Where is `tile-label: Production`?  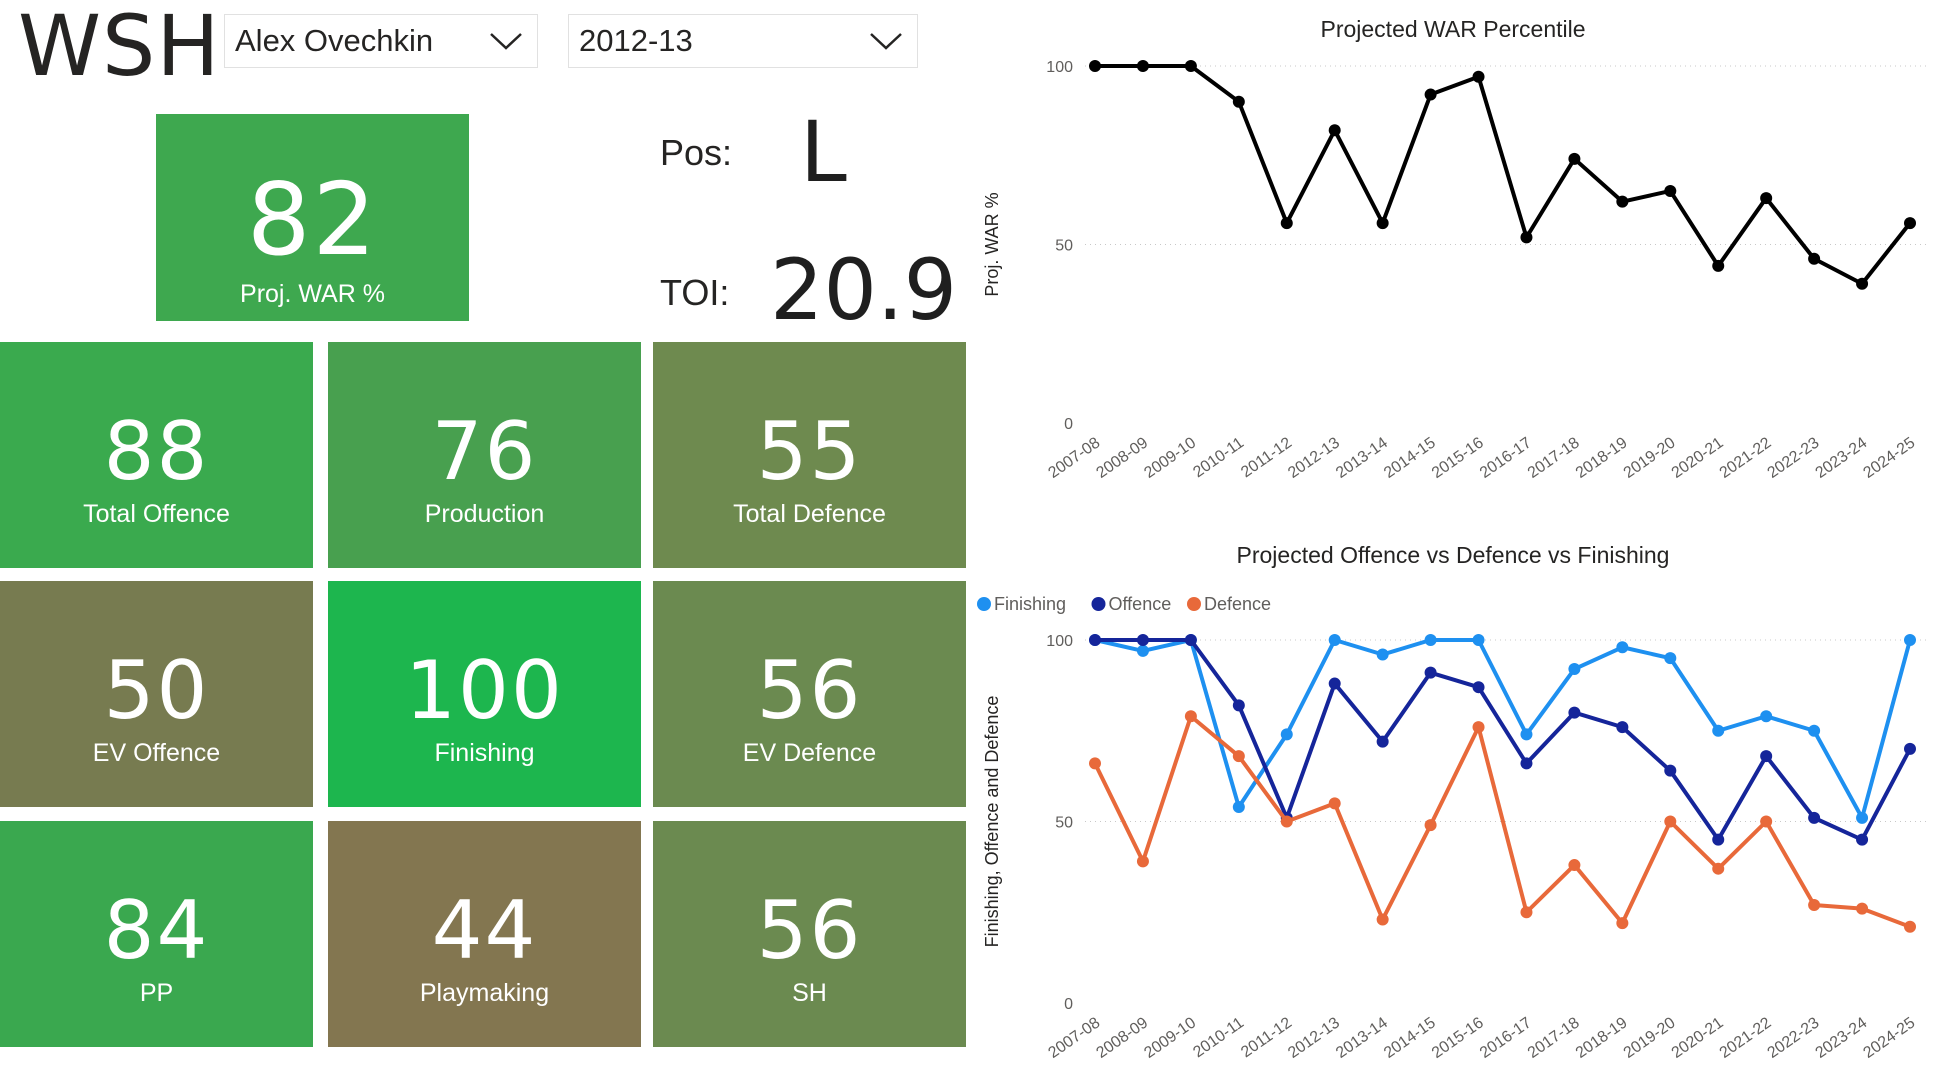
tile-label: Production is located at coordinates (484, 514).